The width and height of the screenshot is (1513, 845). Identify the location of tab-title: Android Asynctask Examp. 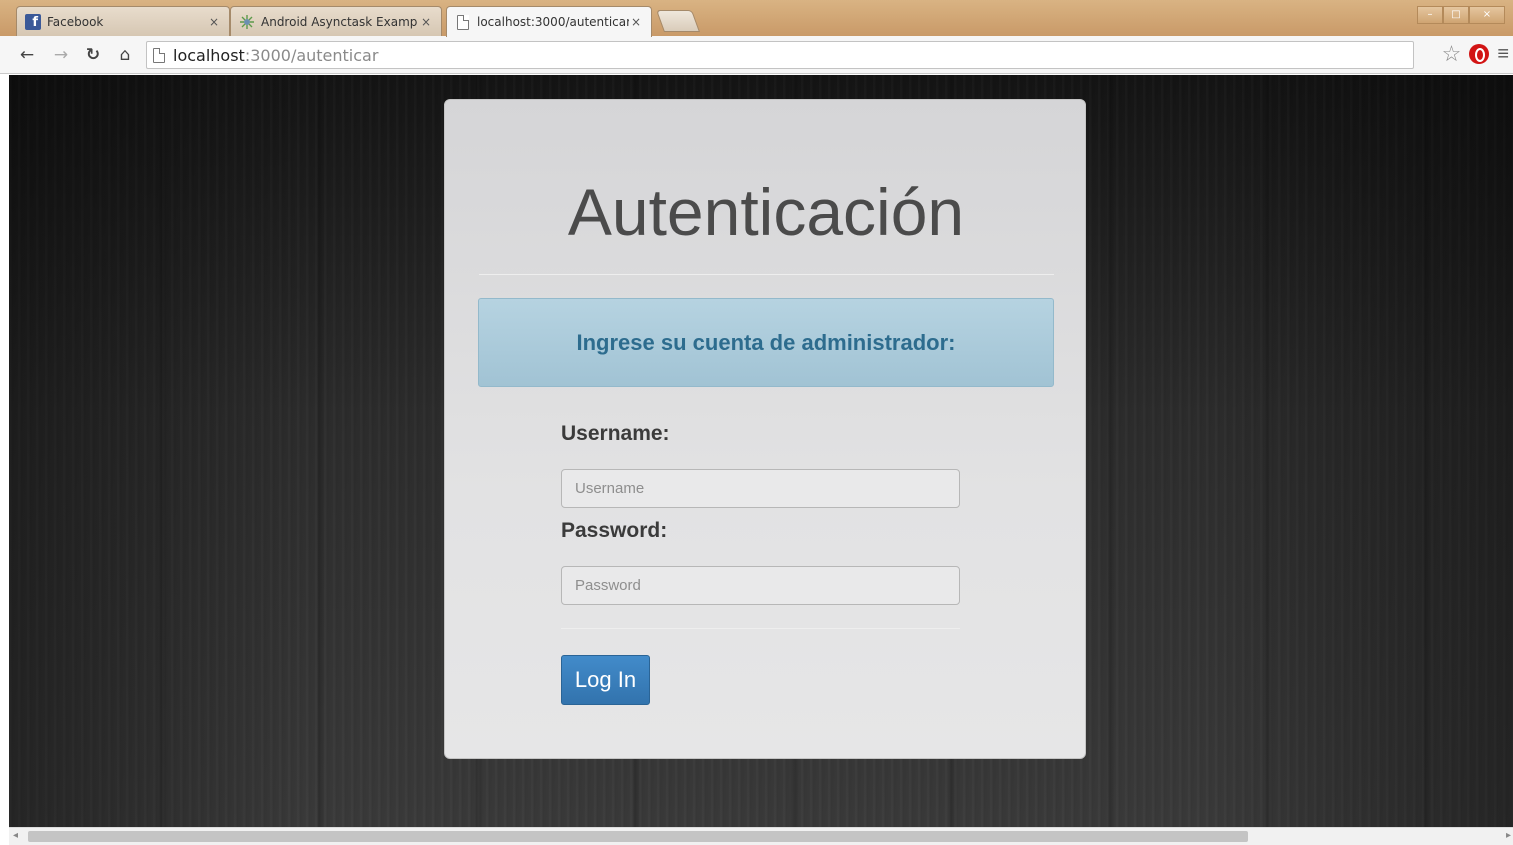
(339, 21).